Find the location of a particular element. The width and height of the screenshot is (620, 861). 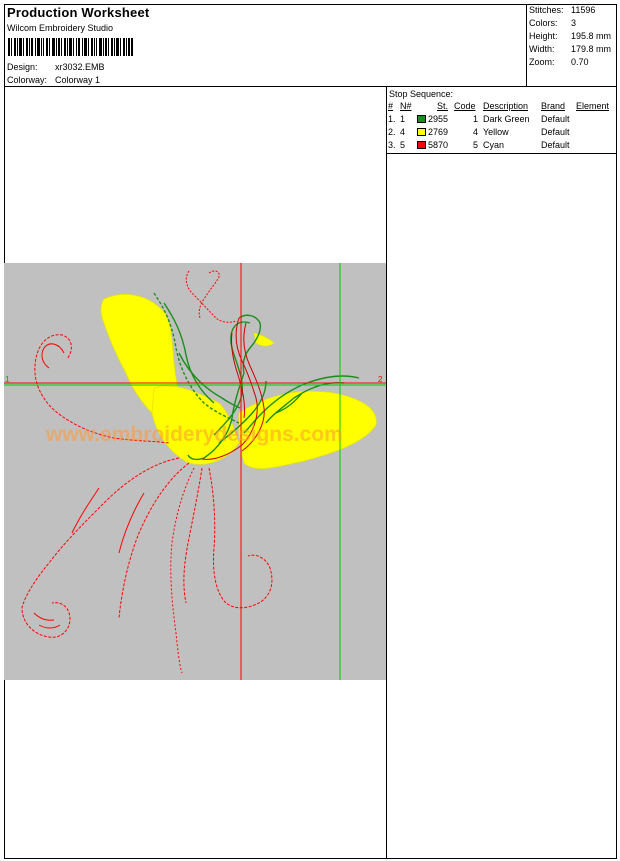

row-code: 5 is located at coordinates (476, 145).